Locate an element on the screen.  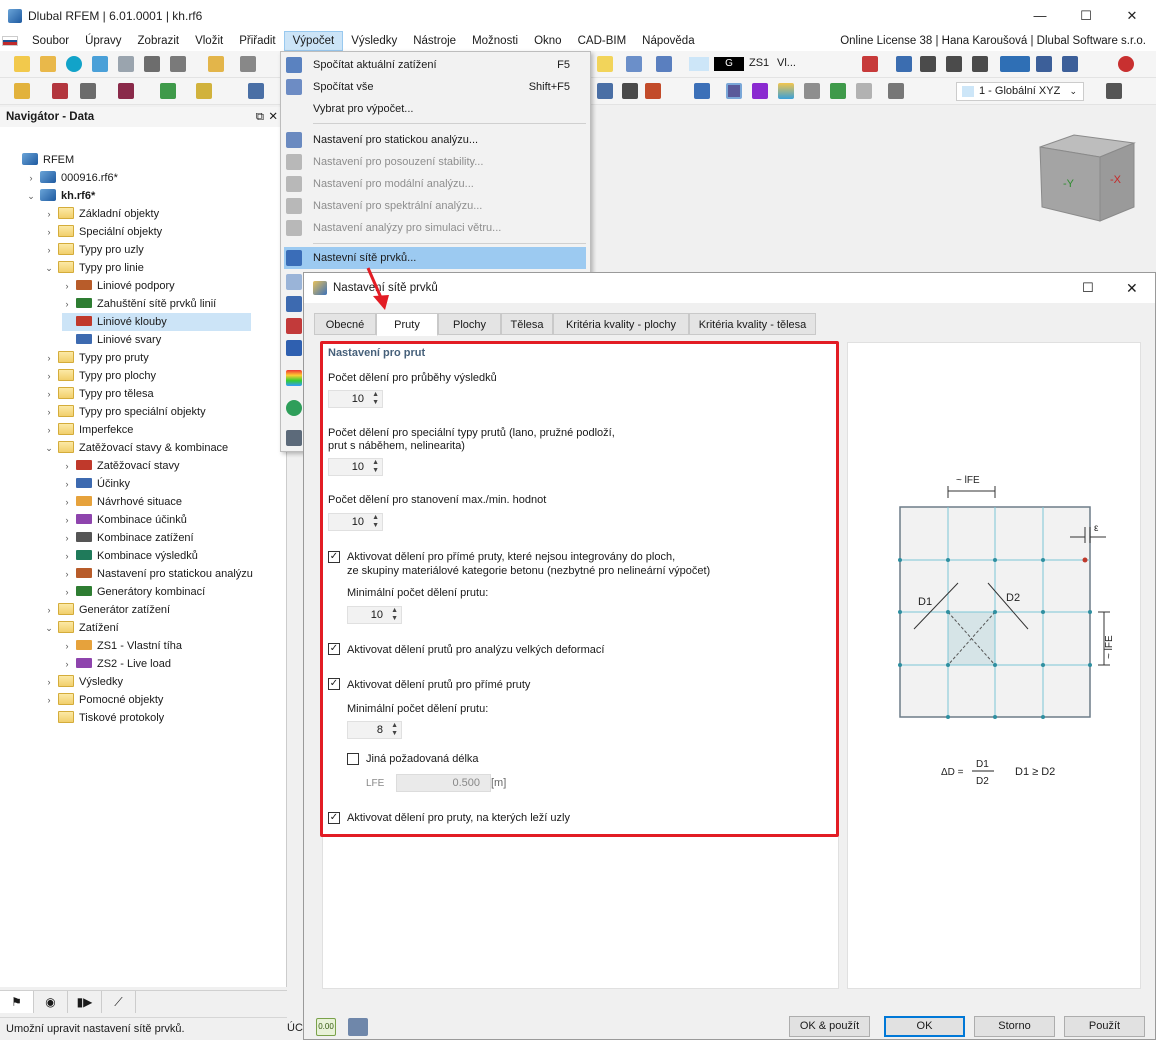
node-icon is located at coordinates (22, 91).